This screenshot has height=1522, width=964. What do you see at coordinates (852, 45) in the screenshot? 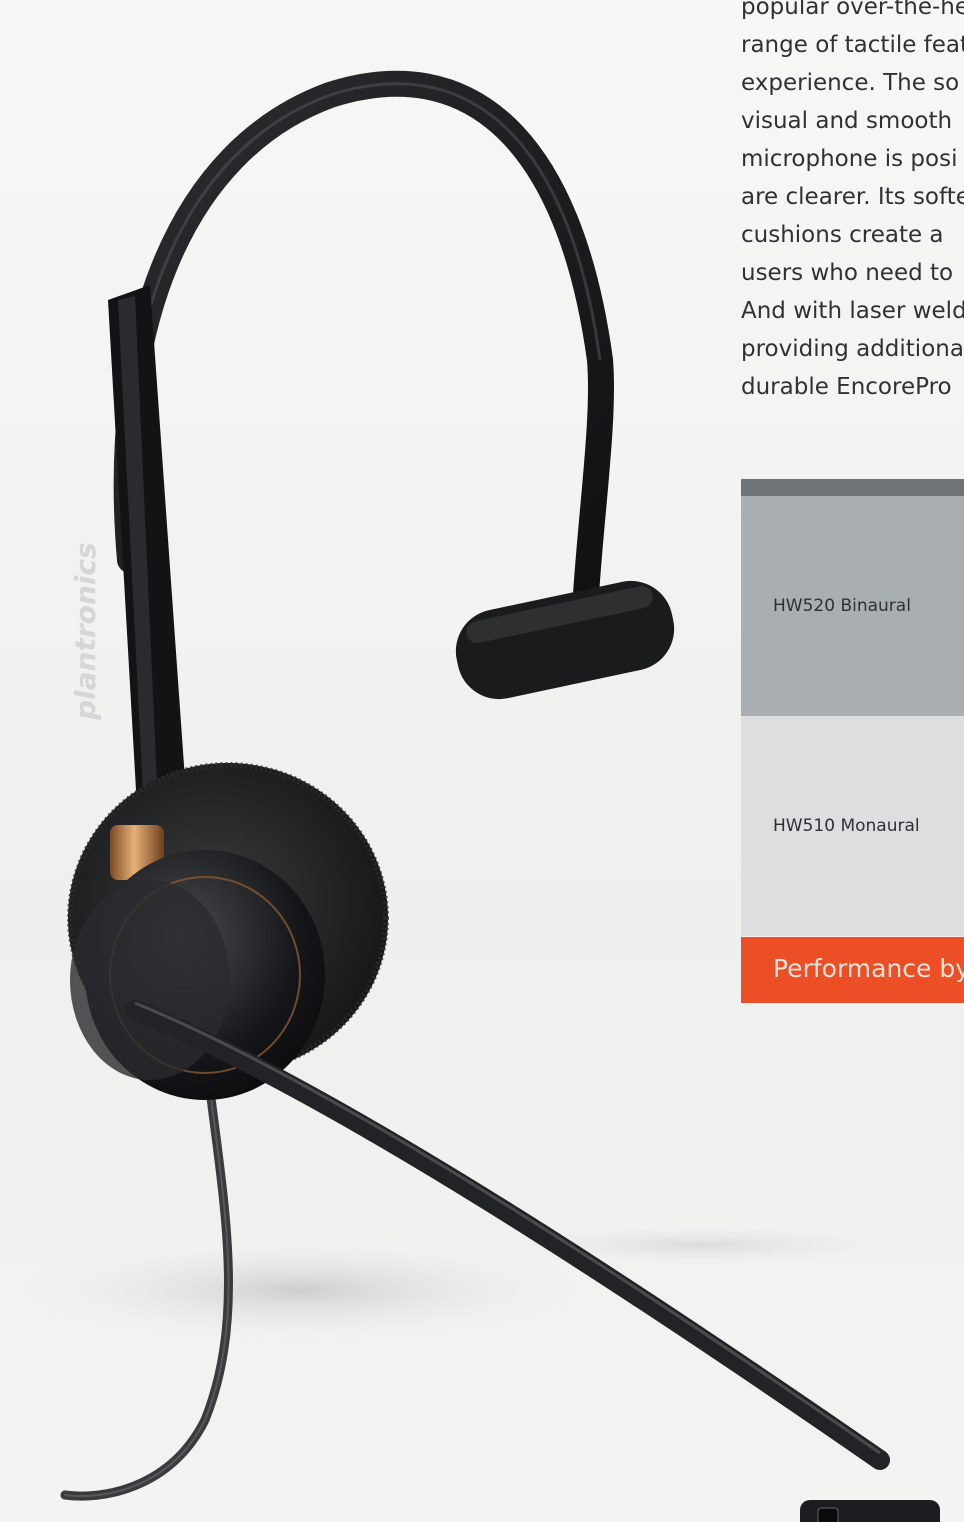
I see `description-line: range of tactile featu` at bounding box center [852, 45].